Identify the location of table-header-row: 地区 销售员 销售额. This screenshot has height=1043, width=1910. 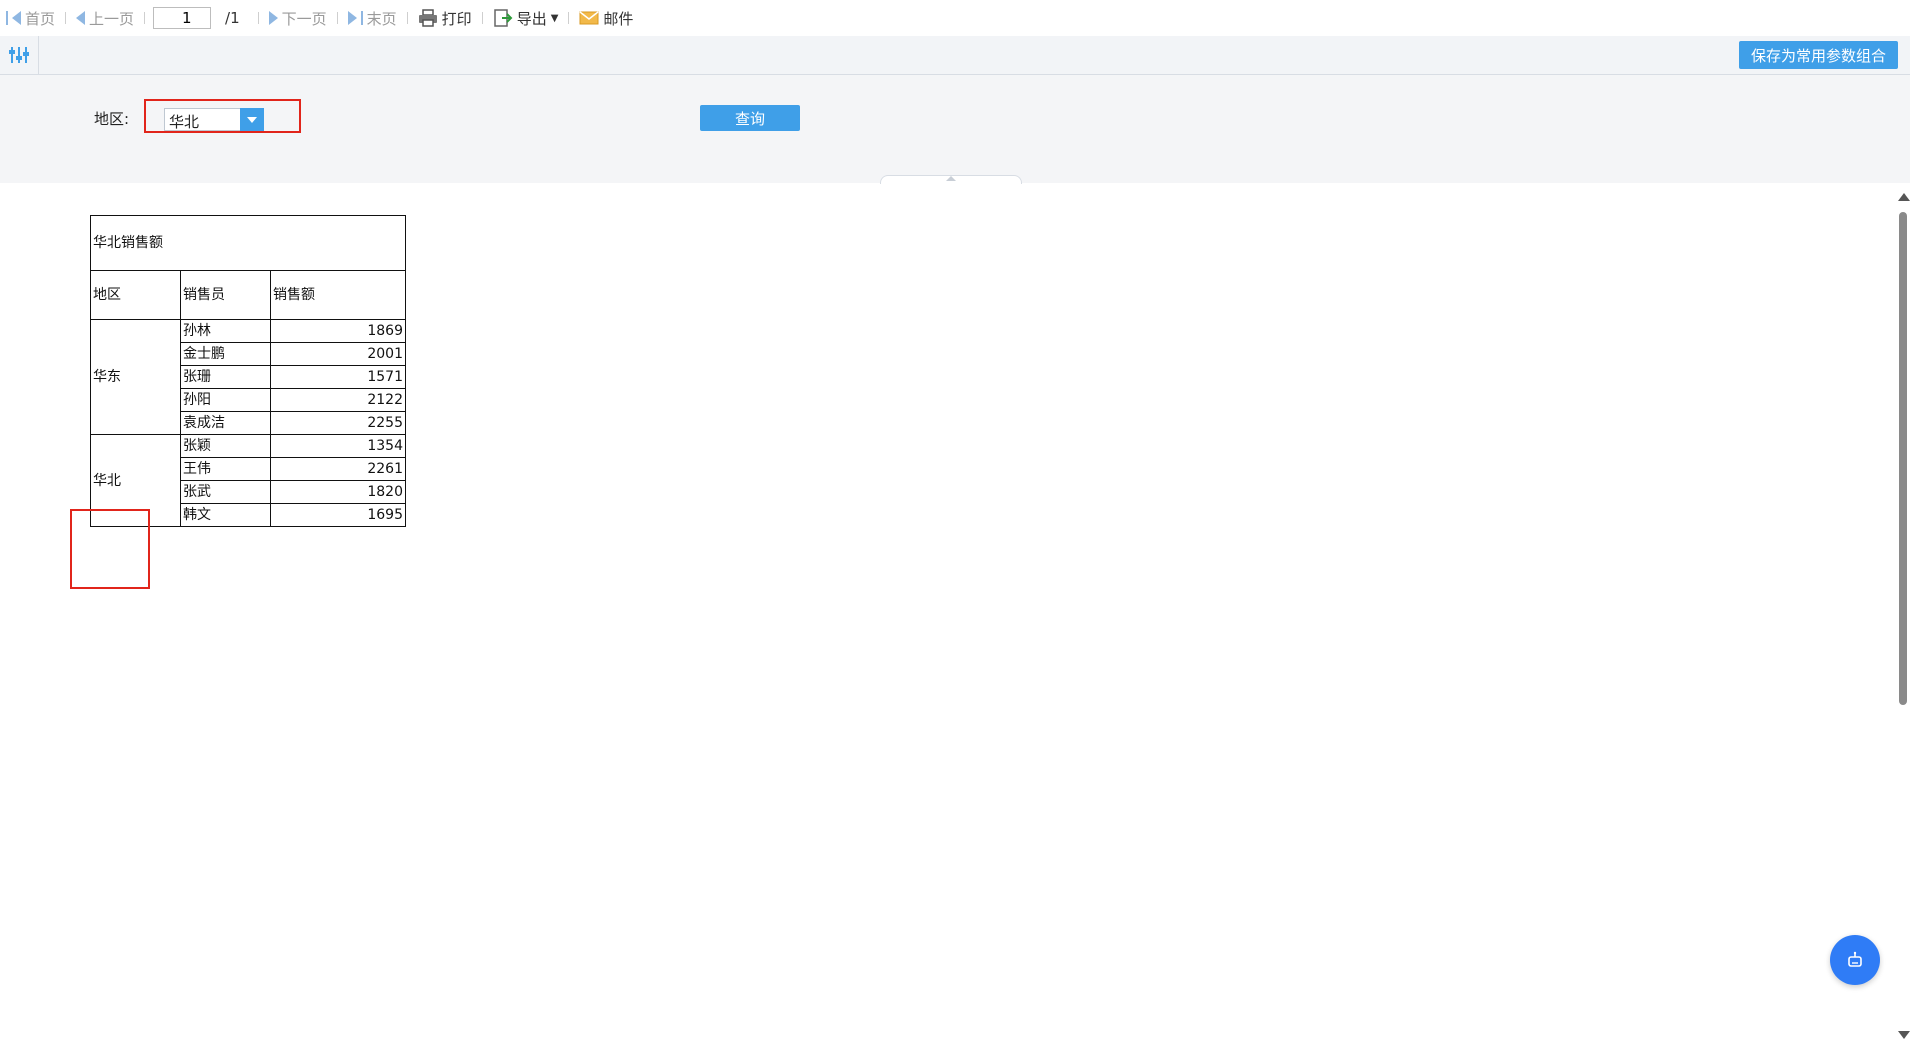
(248, 295).